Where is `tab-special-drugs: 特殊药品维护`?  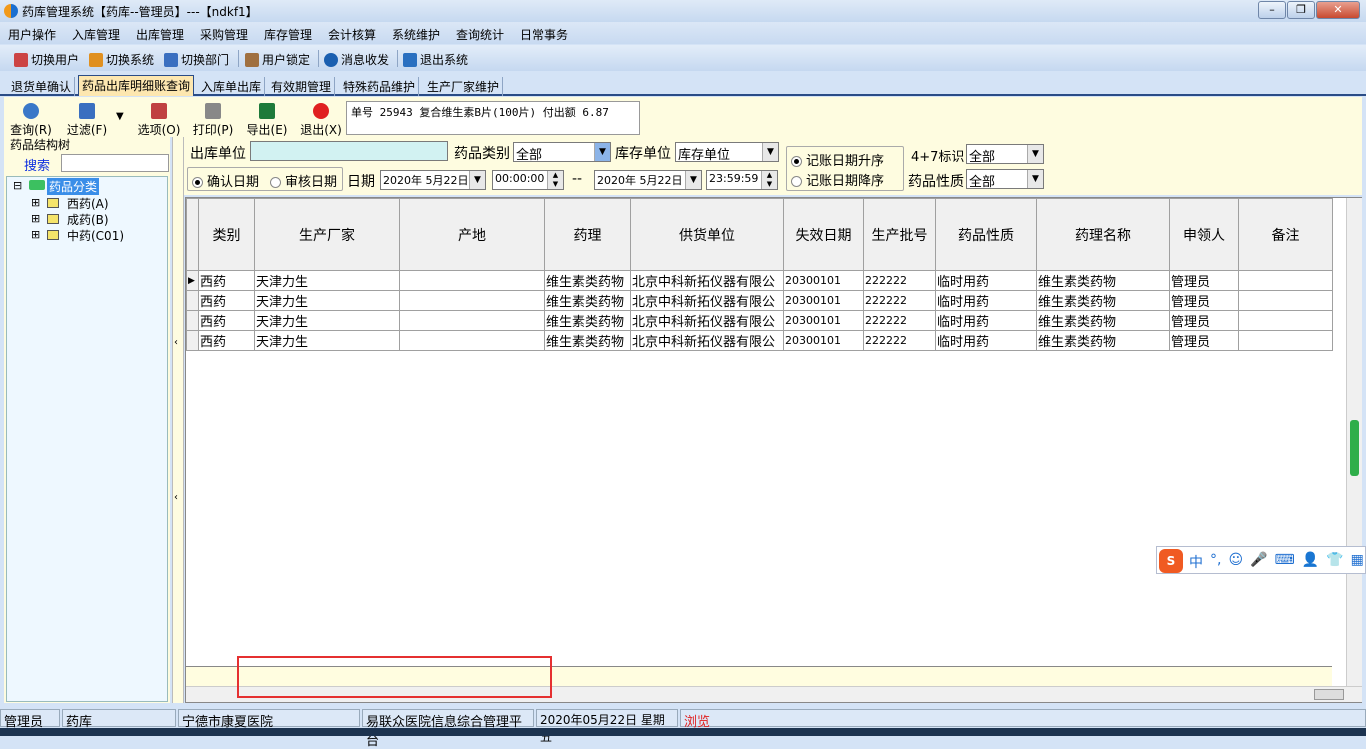 tab-special-drugs: 特殊药品维护 is located at coordinates (380, 86).